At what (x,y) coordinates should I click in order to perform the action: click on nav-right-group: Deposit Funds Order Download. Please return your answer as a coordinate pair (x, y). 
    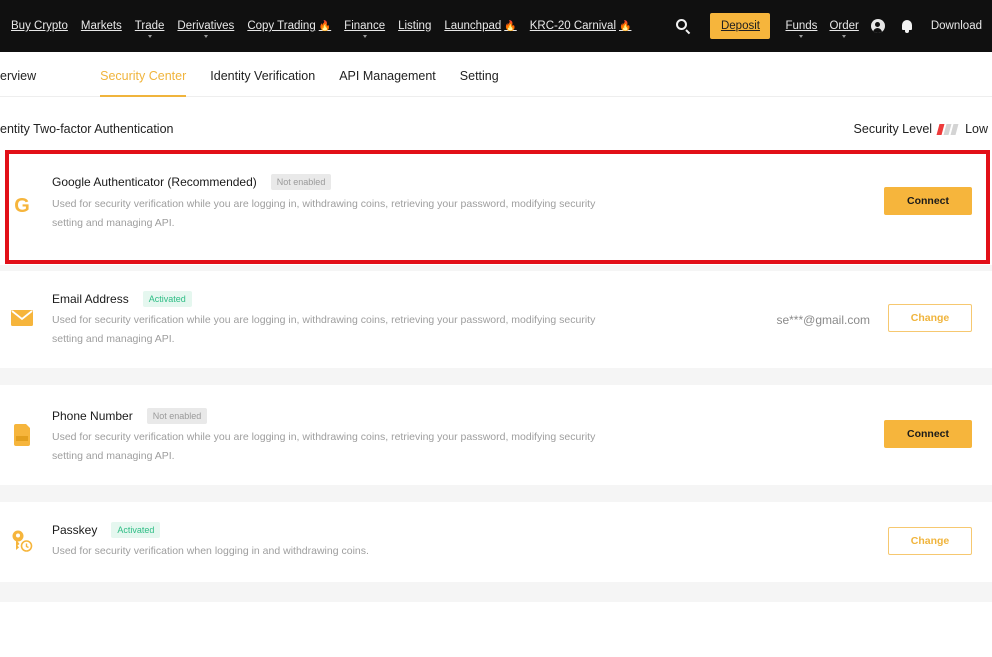
    Looking at the image, I should click on (833, 26).